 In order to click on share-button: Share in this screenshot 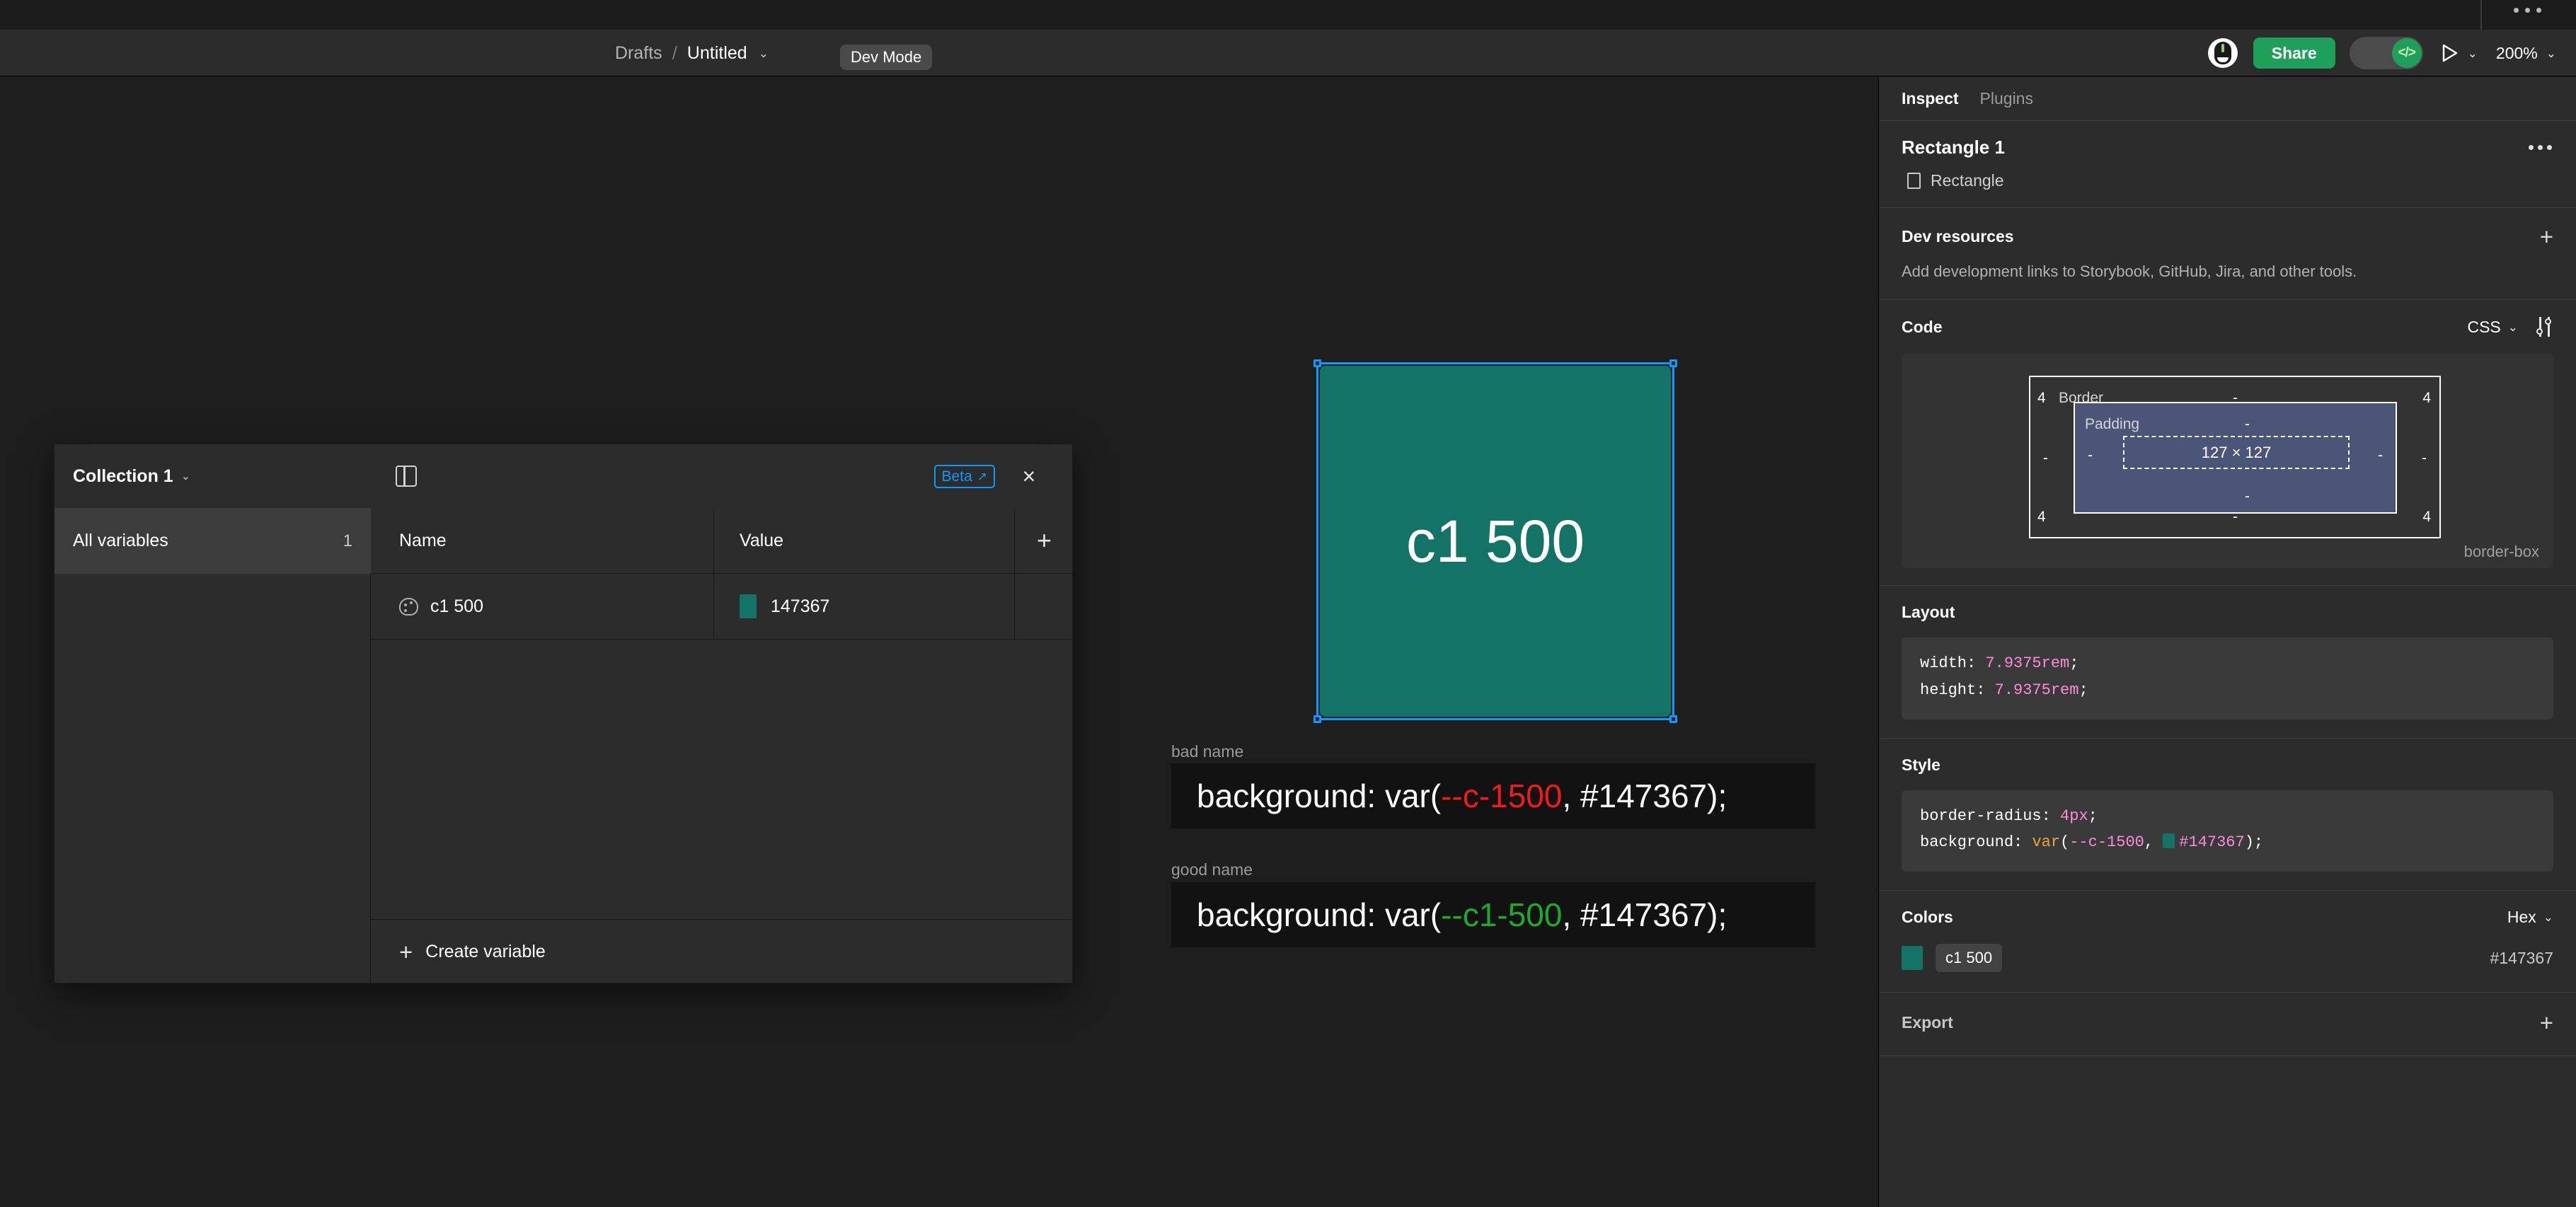, I will do `click(2294, 53)`.